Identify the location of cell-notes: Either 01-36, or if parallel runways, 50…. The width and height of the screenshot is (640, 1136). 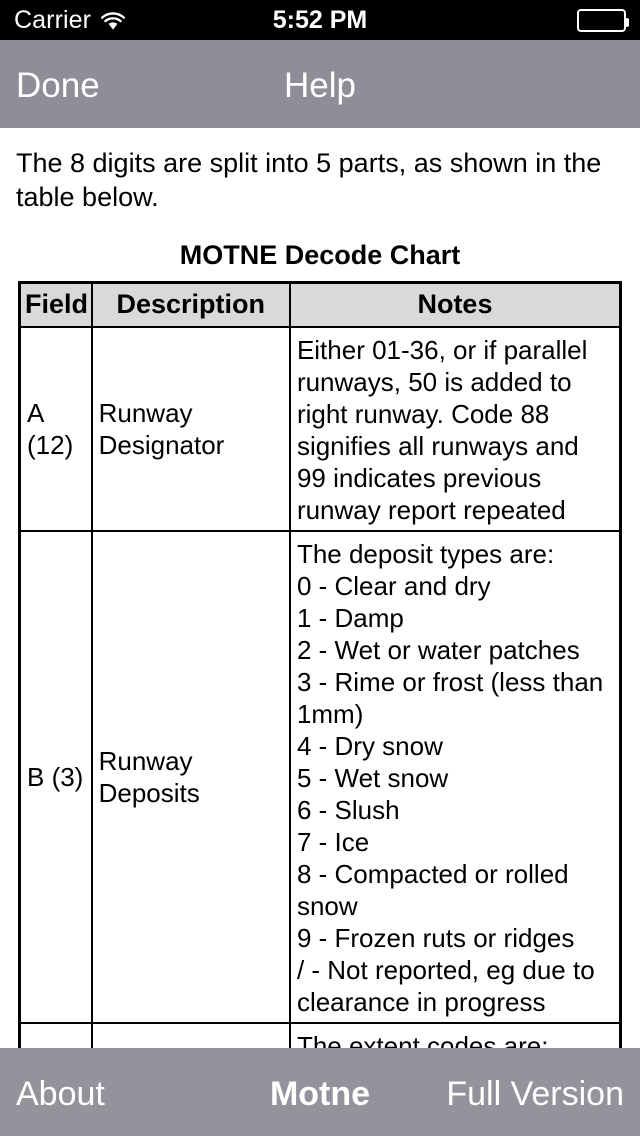
(455, 428).